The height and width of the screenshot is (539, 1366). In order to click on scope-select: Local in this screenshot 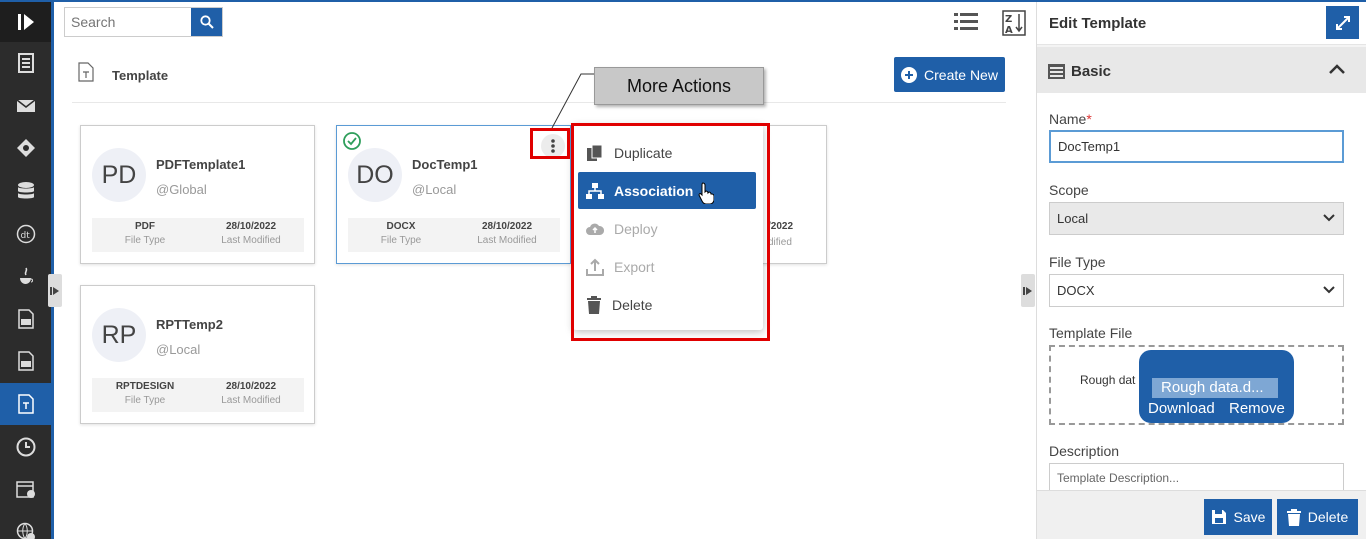, I will do `click(1196, 218)`.